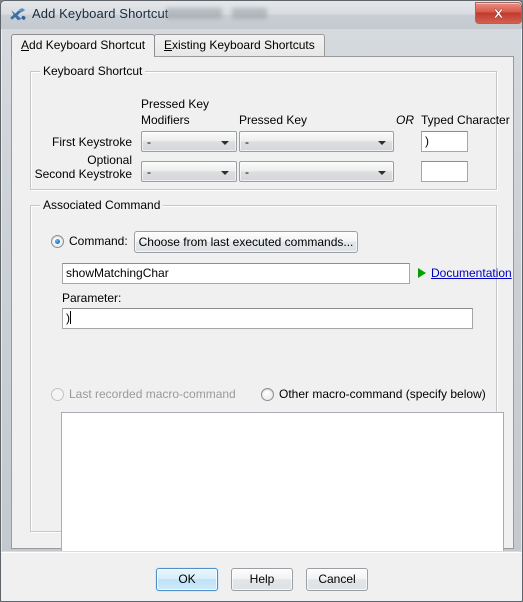 The height and width of the screenshot is (602, 523). I want to click on header-pressed-key: Pressed Key, so click(273, 120).